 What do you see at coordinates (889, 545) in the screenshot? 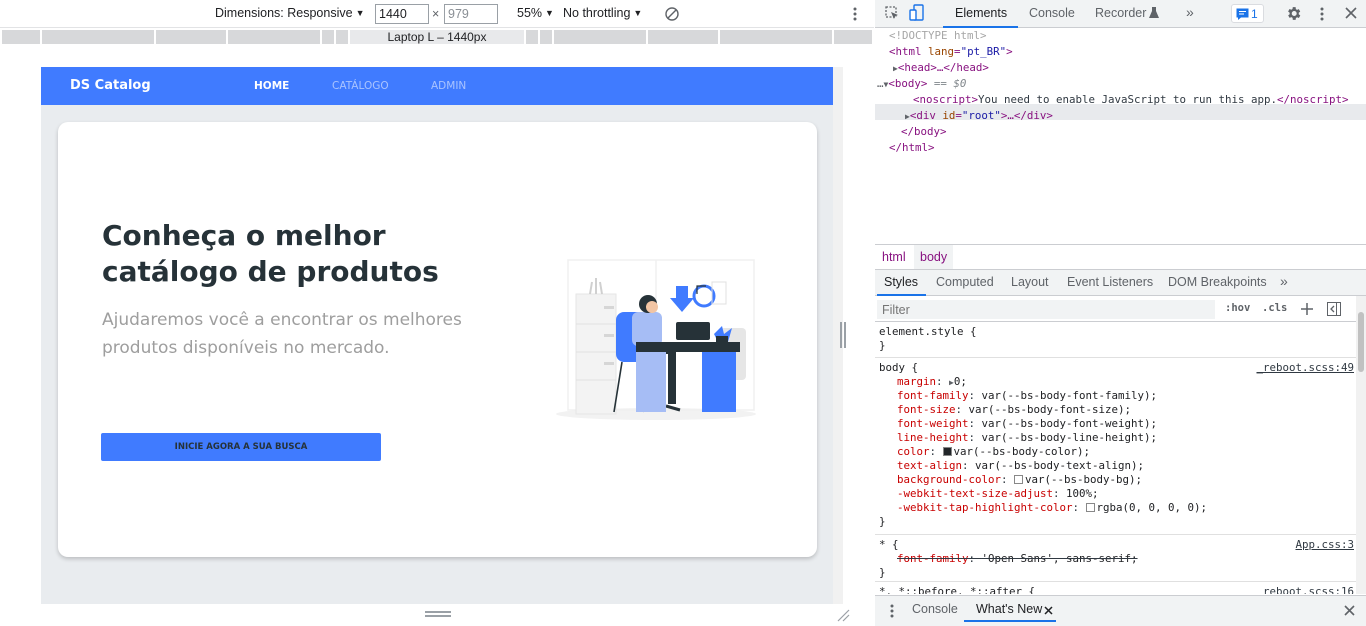
I see `star-selector: * {` at bounding box center [889, 545].